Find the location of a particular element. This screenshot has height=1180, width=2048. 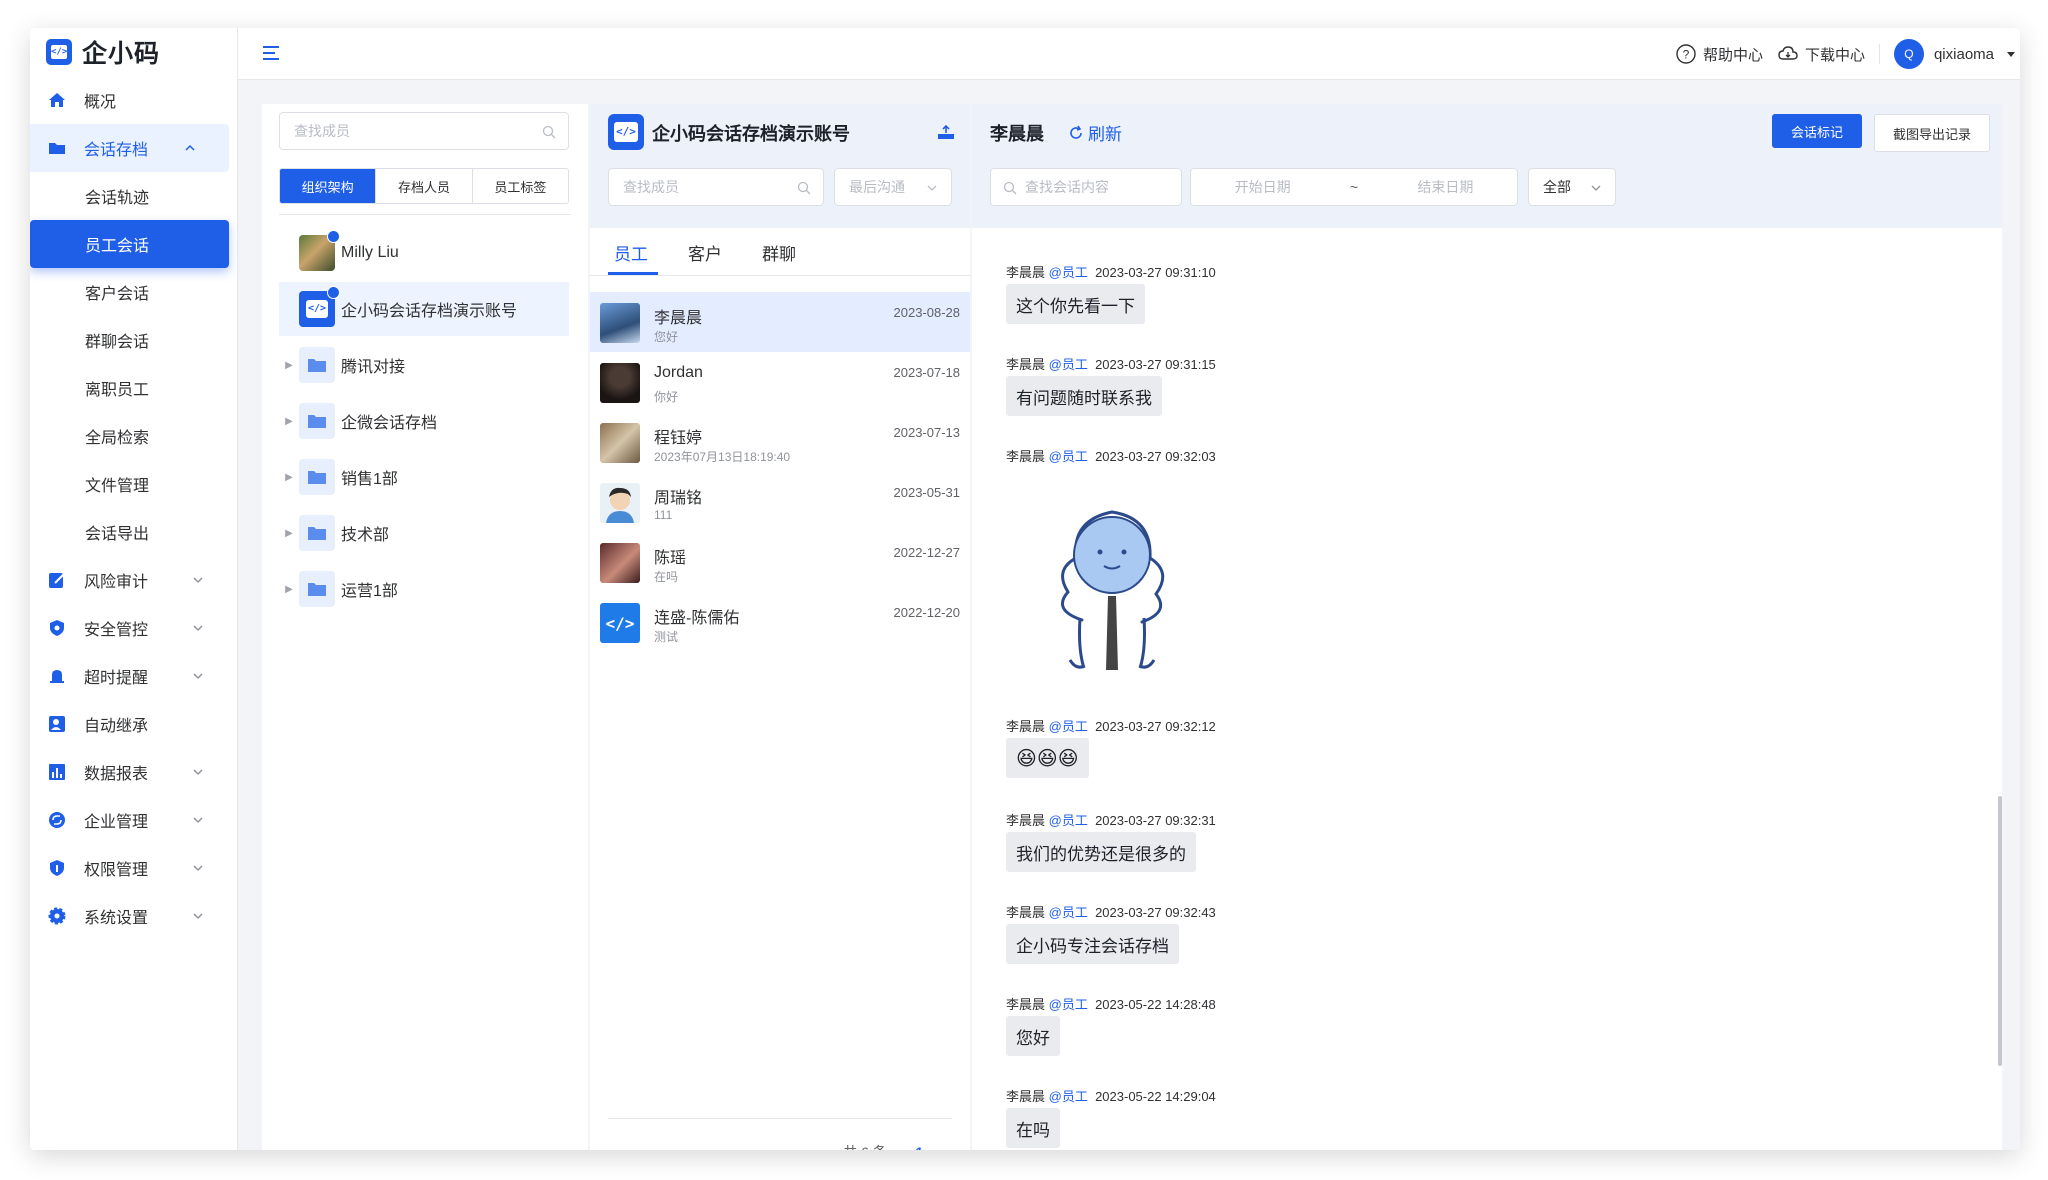

mark-conversation-button: 会话标记 is located at coordinates (1817, 131).